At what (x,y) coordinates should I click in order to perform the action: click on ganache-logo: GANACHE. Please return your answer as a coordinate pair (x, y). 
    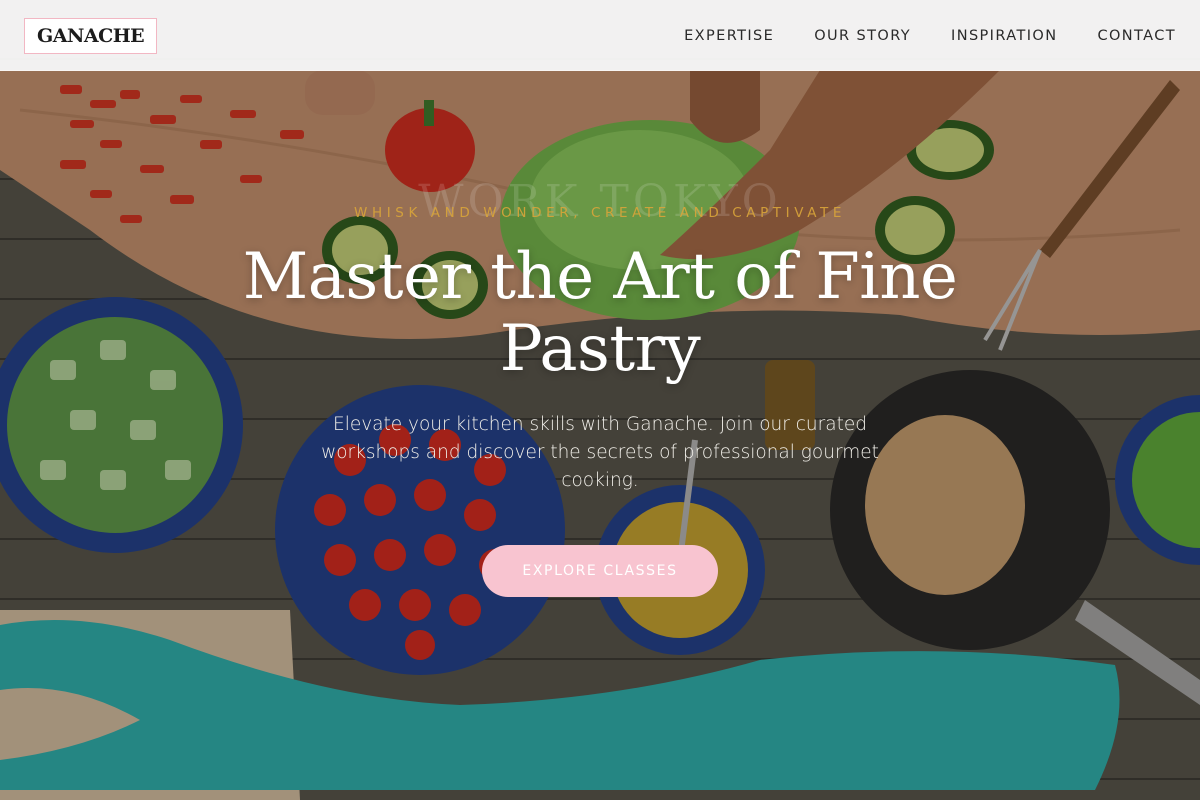
    Looking at the image, I should click on (91, 35).